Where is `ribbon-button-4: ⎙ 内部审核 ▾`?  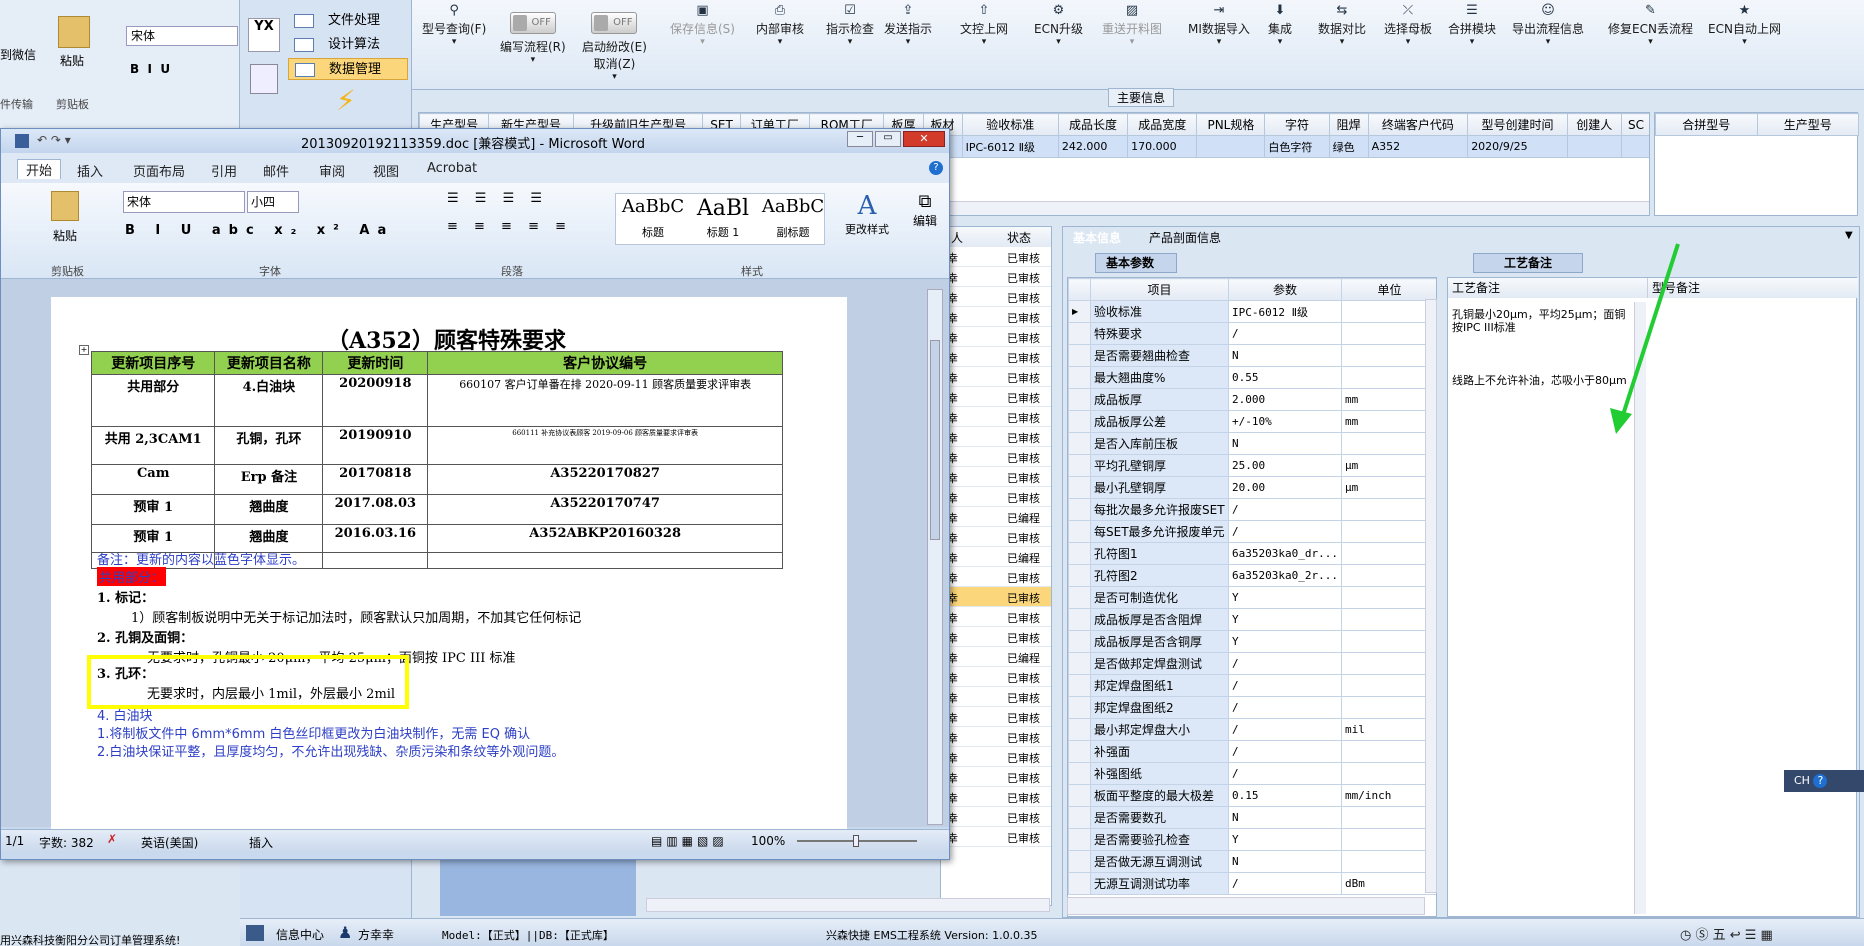 ribbon-button-4: ⎙ 内部审核 ▾ is located at coordinates (780, 26).